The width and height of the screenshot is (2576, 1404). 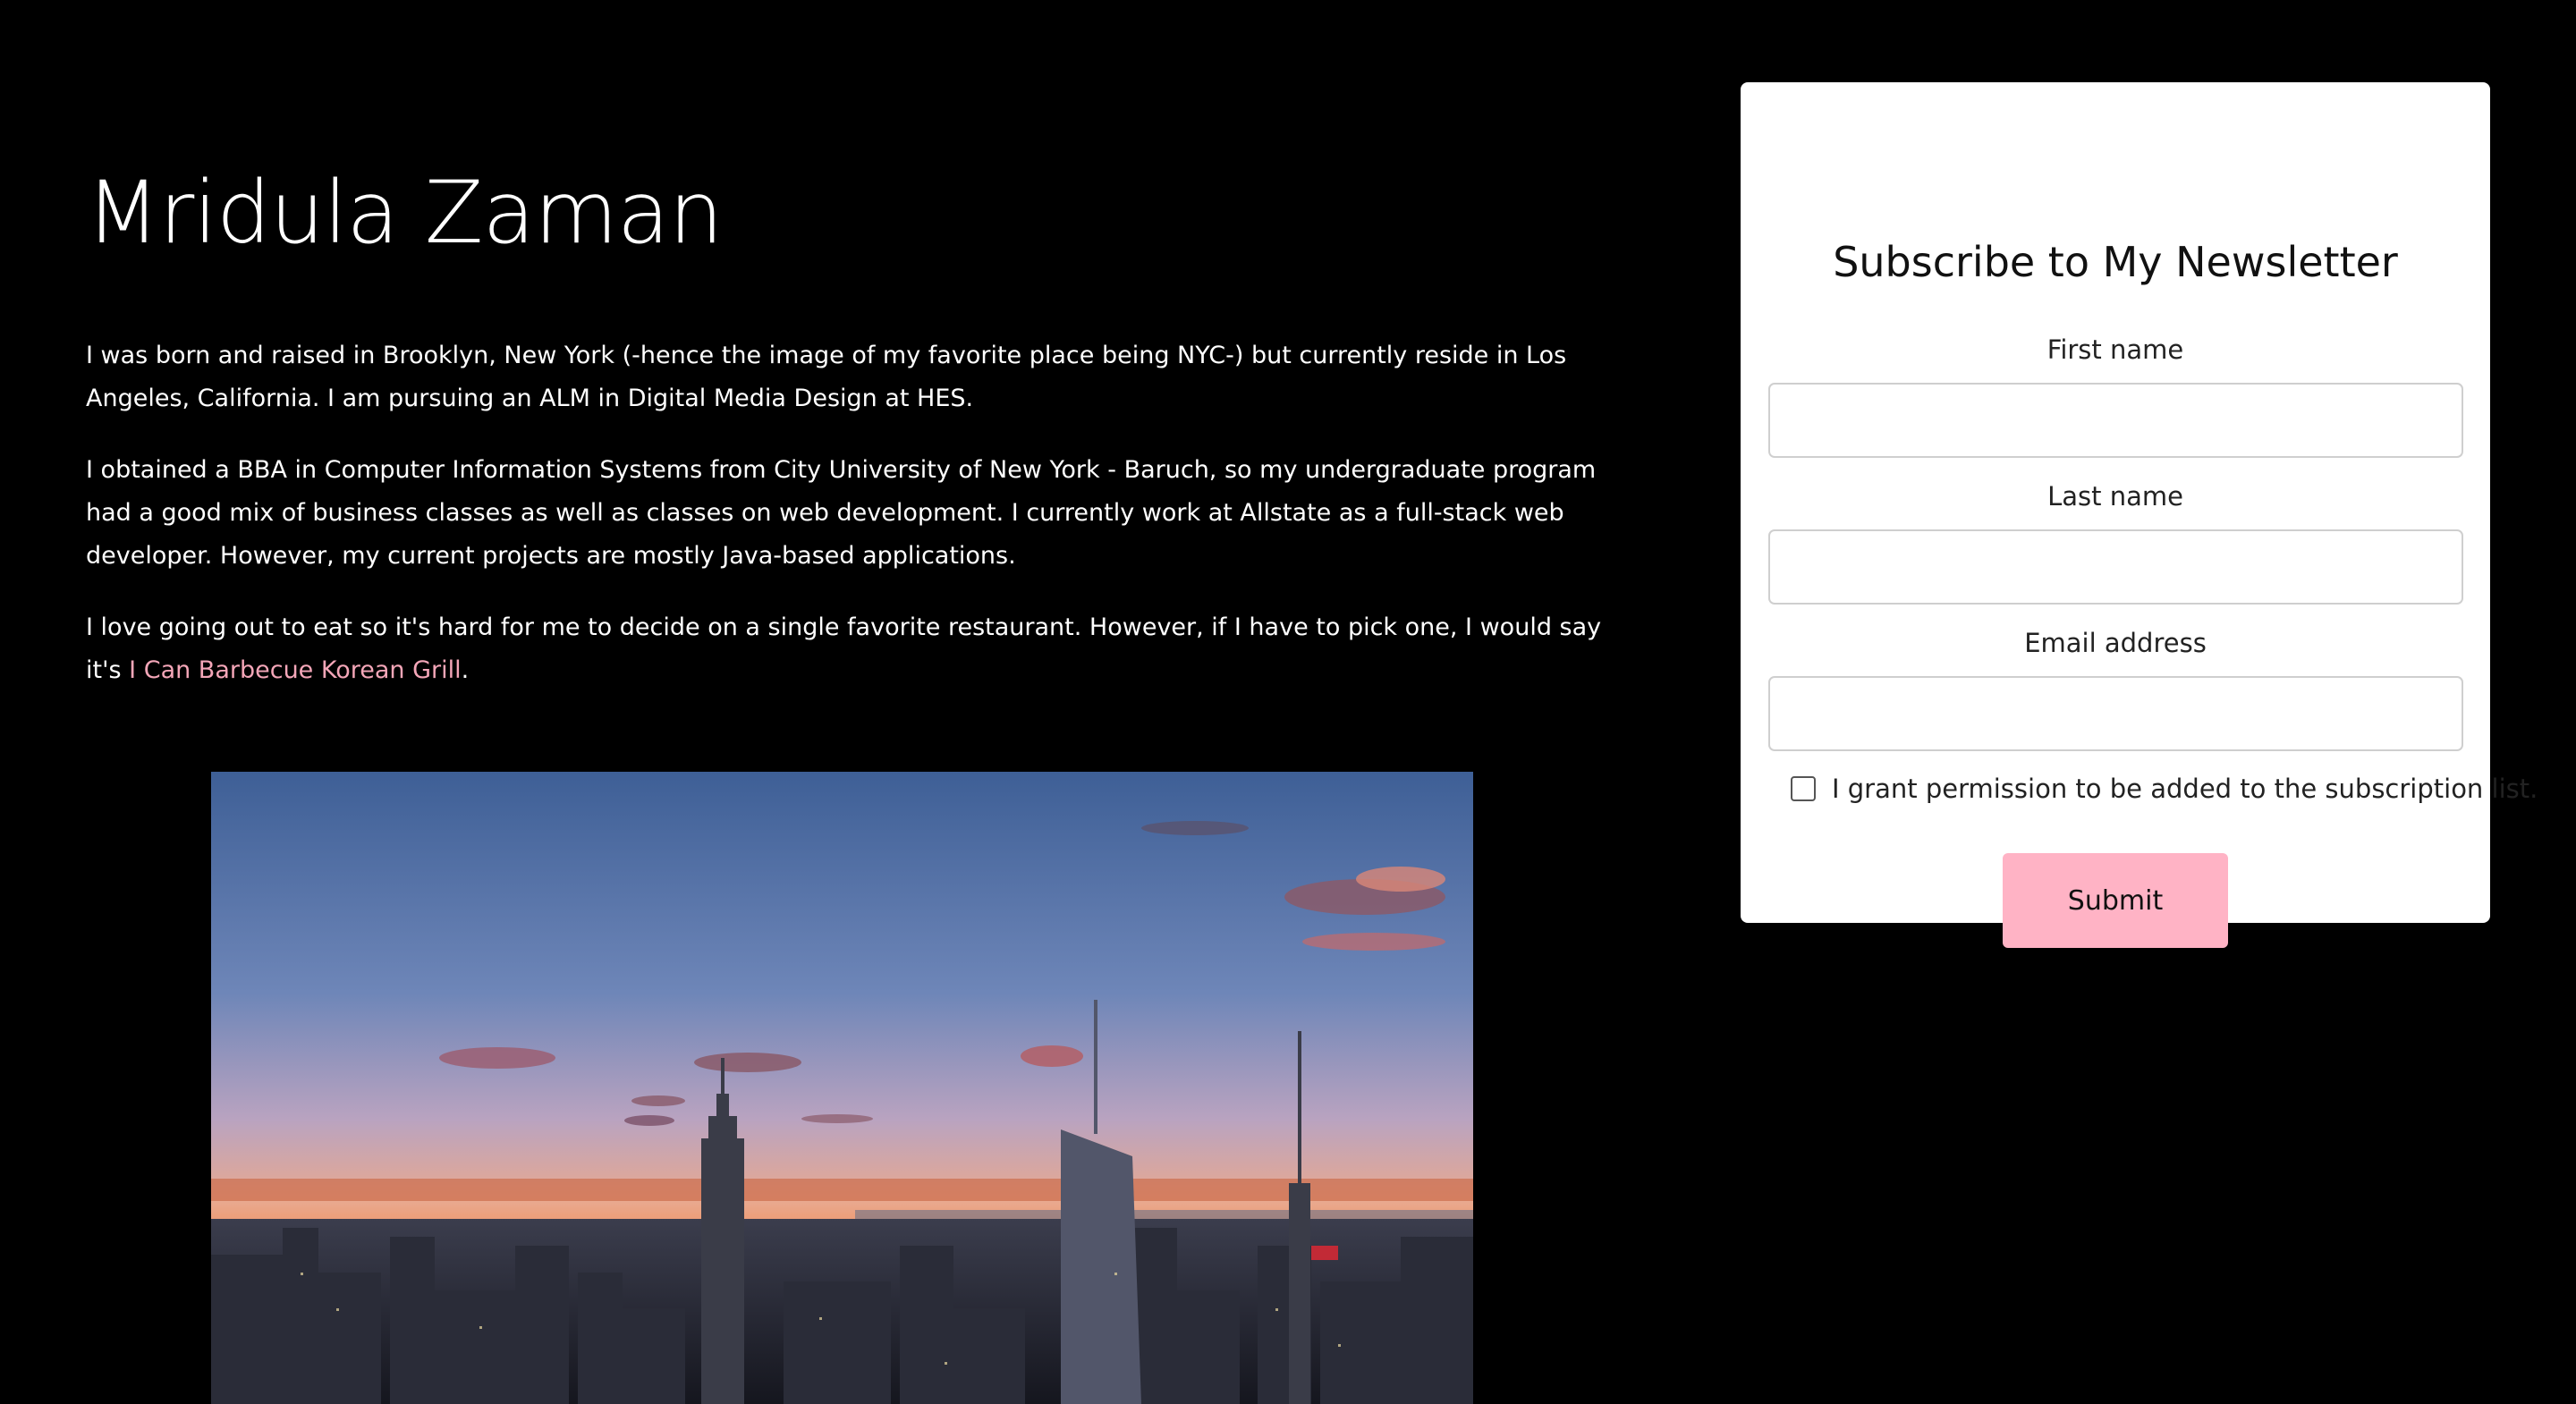 What do you see at coordinates (2115, 496) in the screenshot?
I see `last-name-label: Last name` at bounding box center [2115, 496].